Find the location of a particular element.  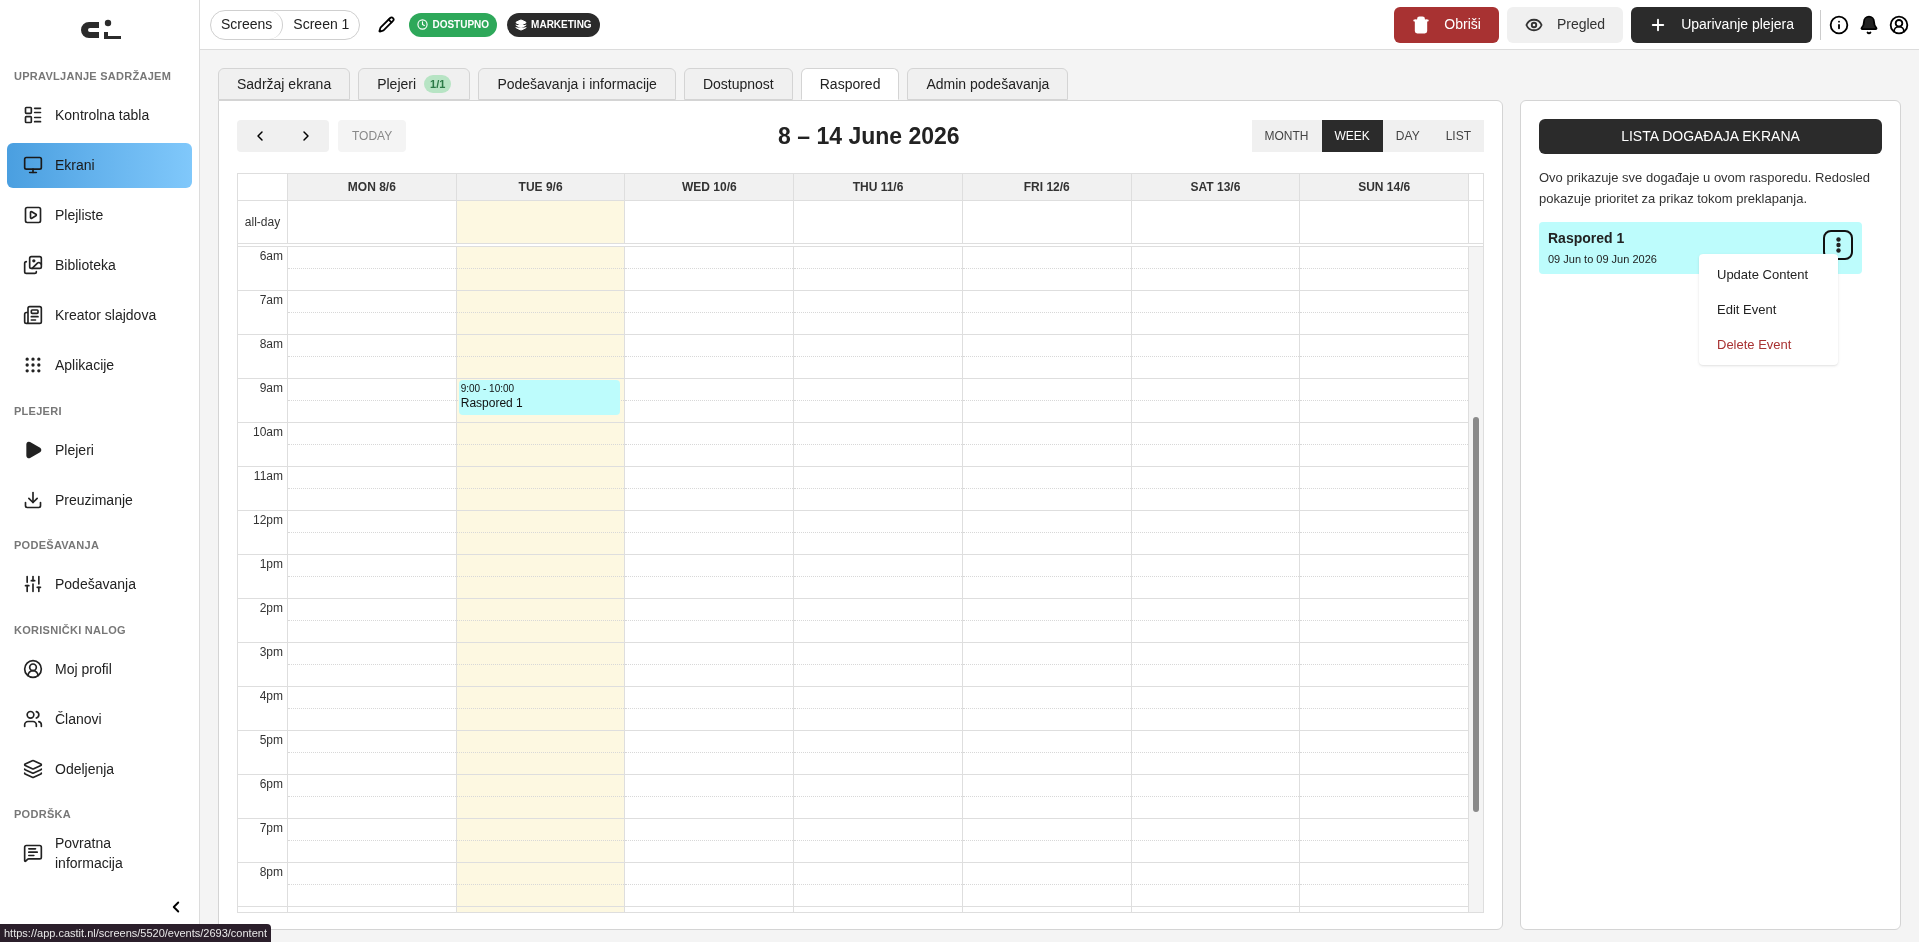

menu-item: Delete Event is located at coordinates (1768, 344).